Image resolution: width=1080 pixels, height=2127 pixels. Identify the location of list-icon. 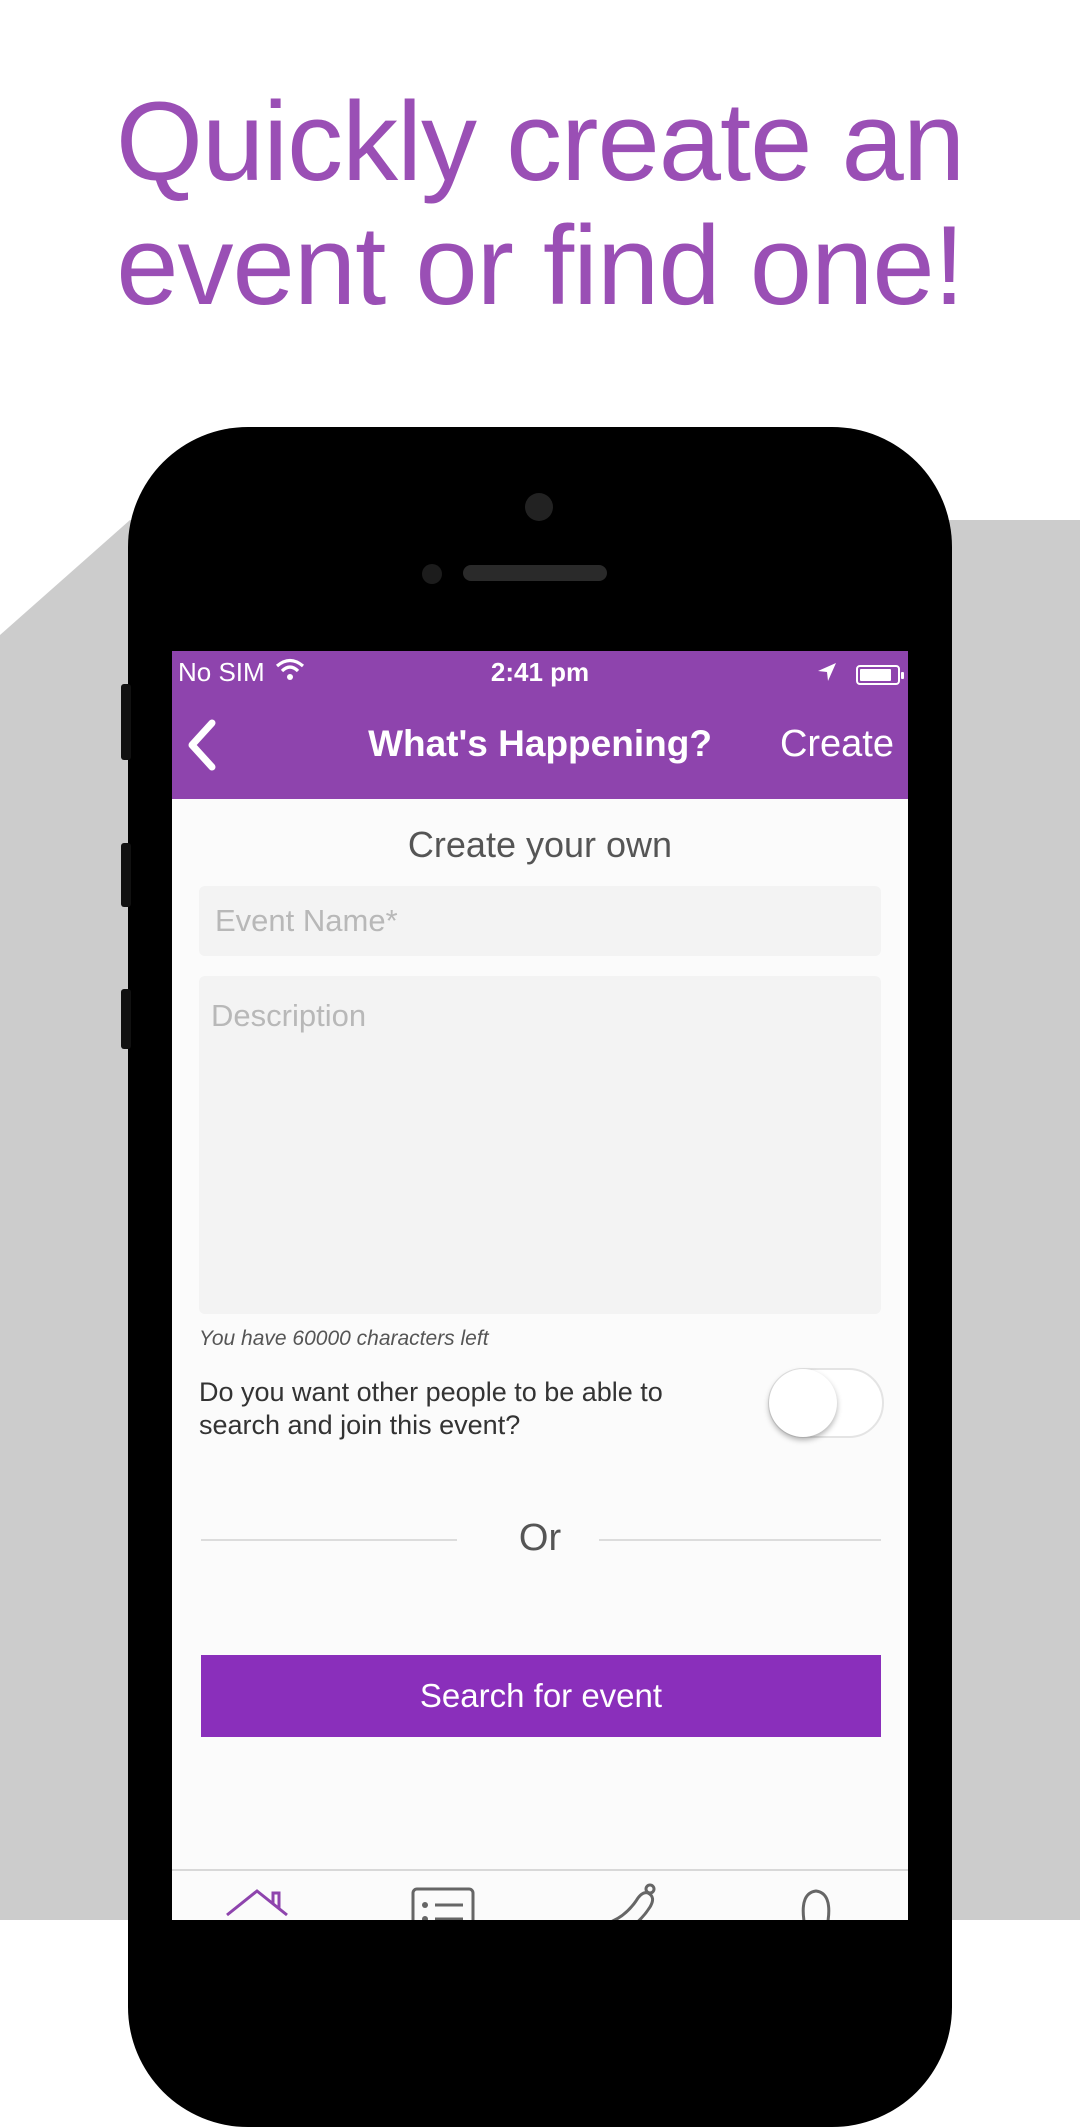
(443, 1900).